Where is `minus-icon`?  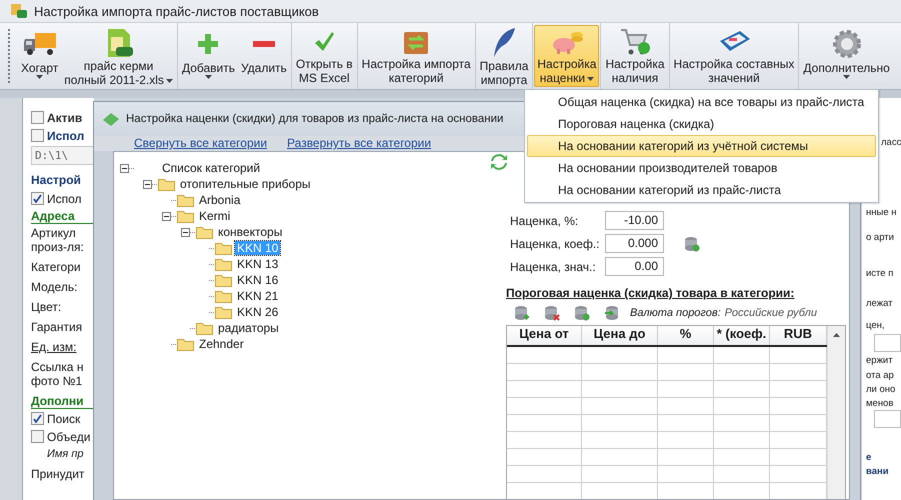 minus-icon is located at coordinates (264, 44).